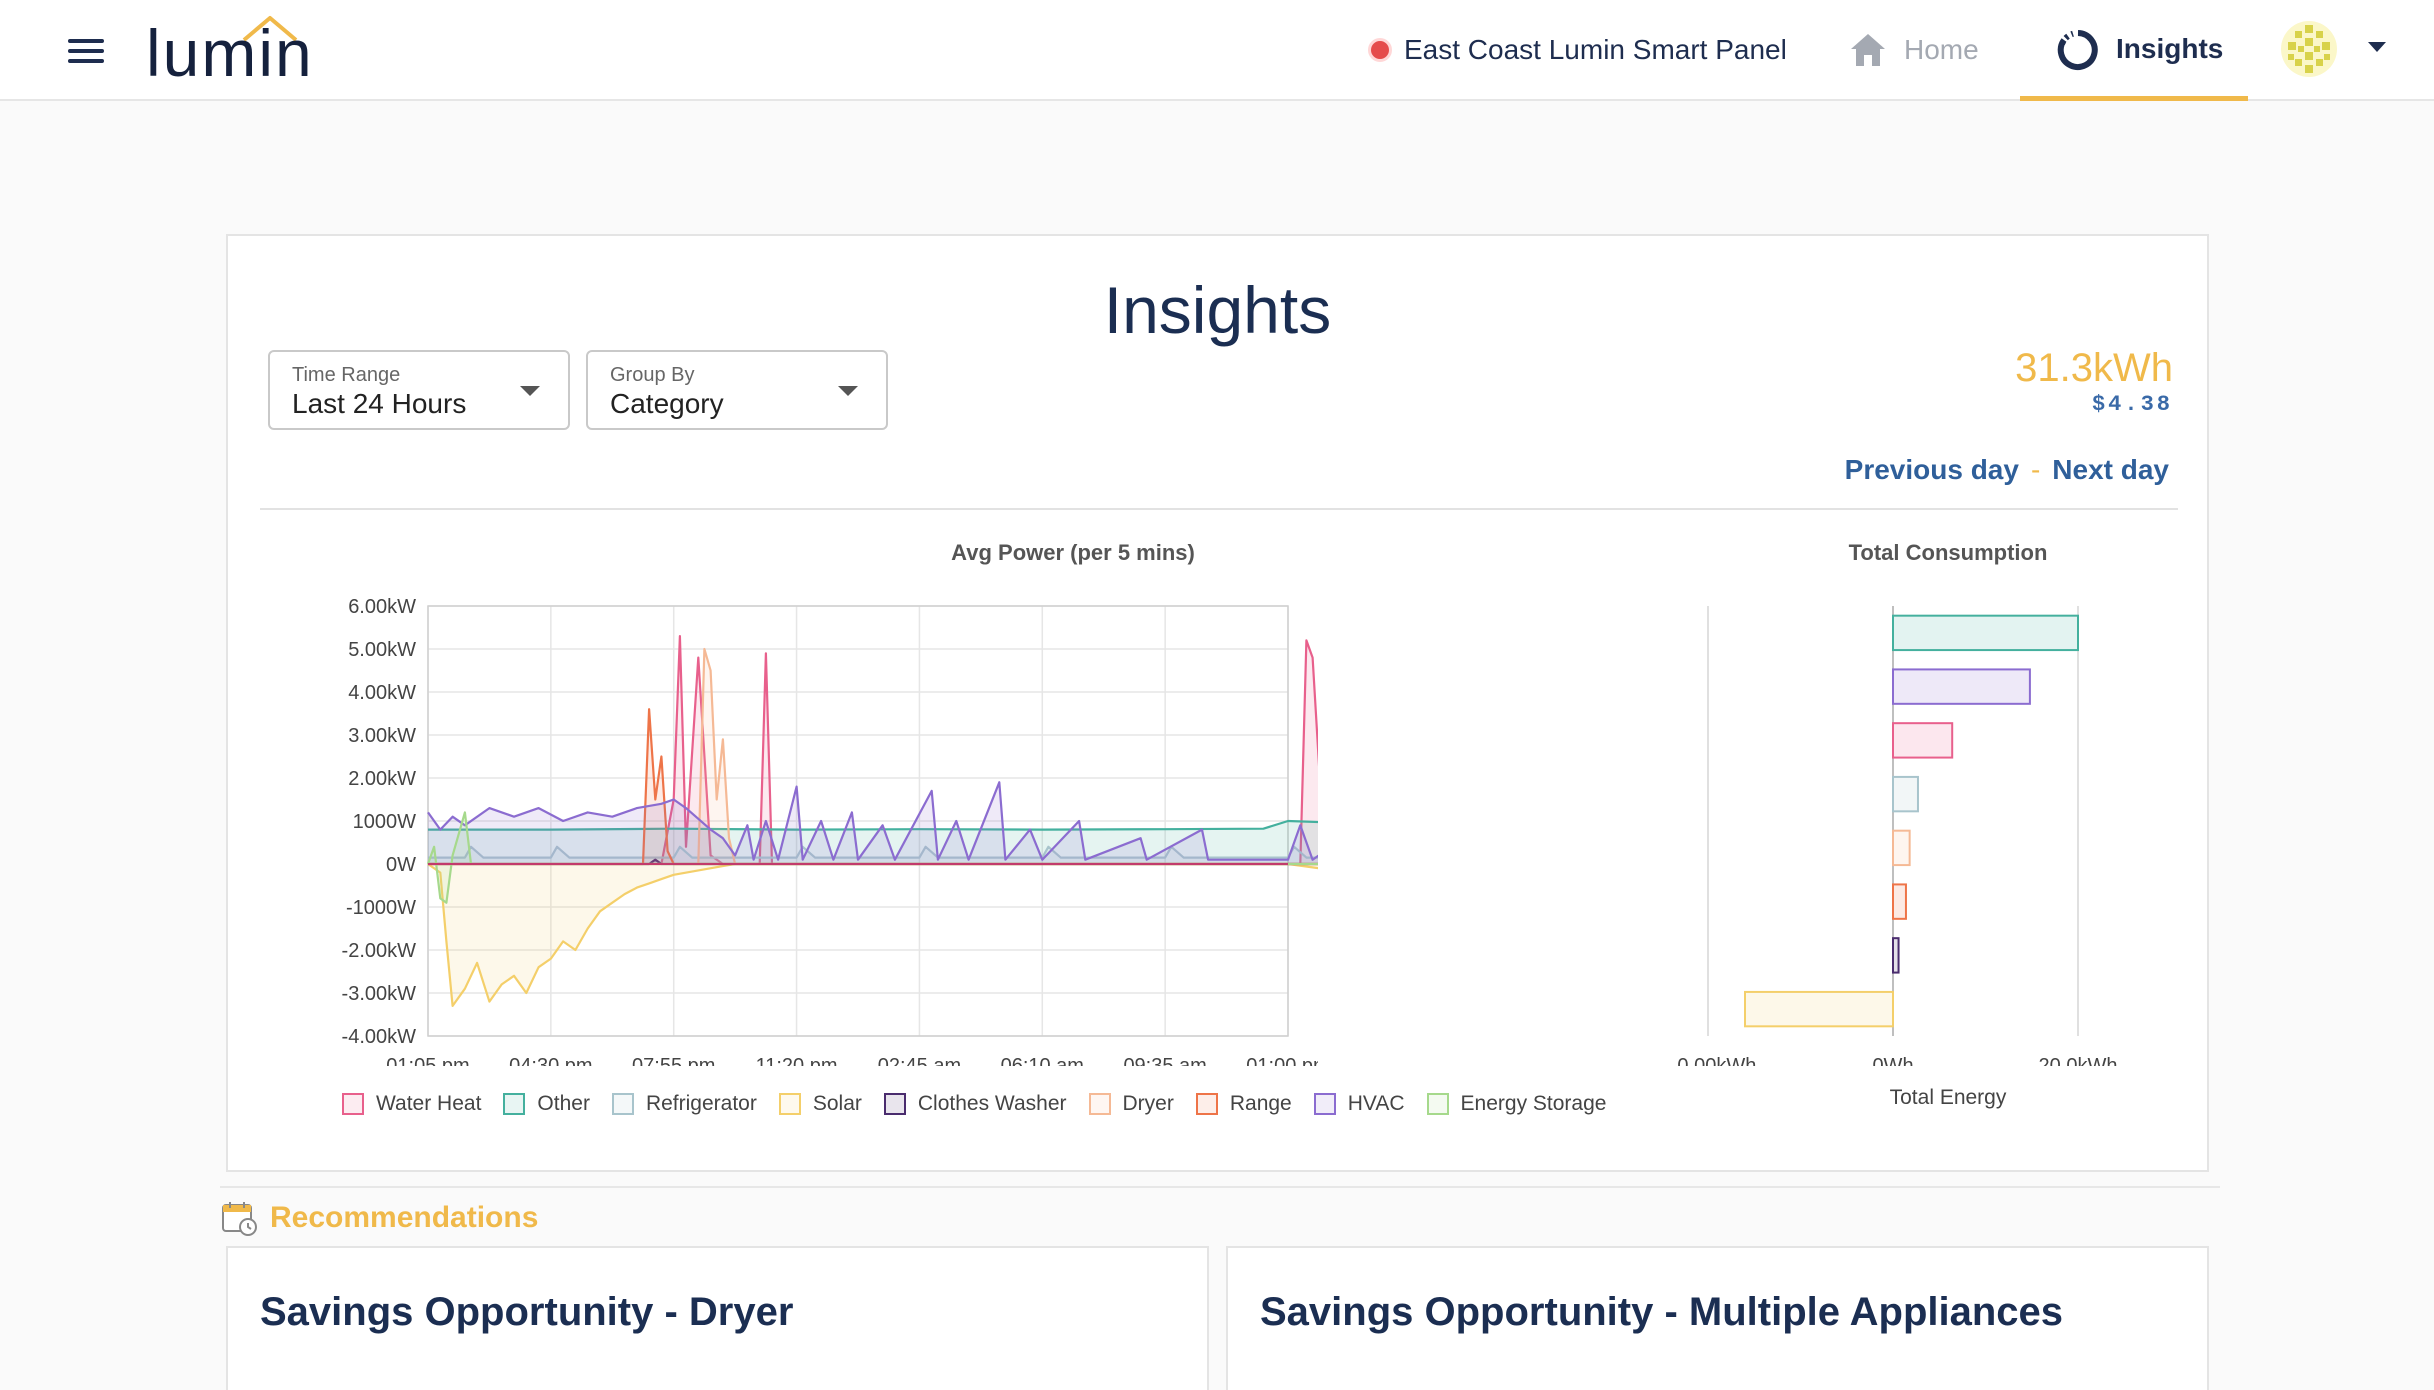 The width and height of the screenshot is (2434, 1390). Describe the element at coordinates (701, 1103) in the screenshot. I see `legend-label: Refrigerator` at that location.